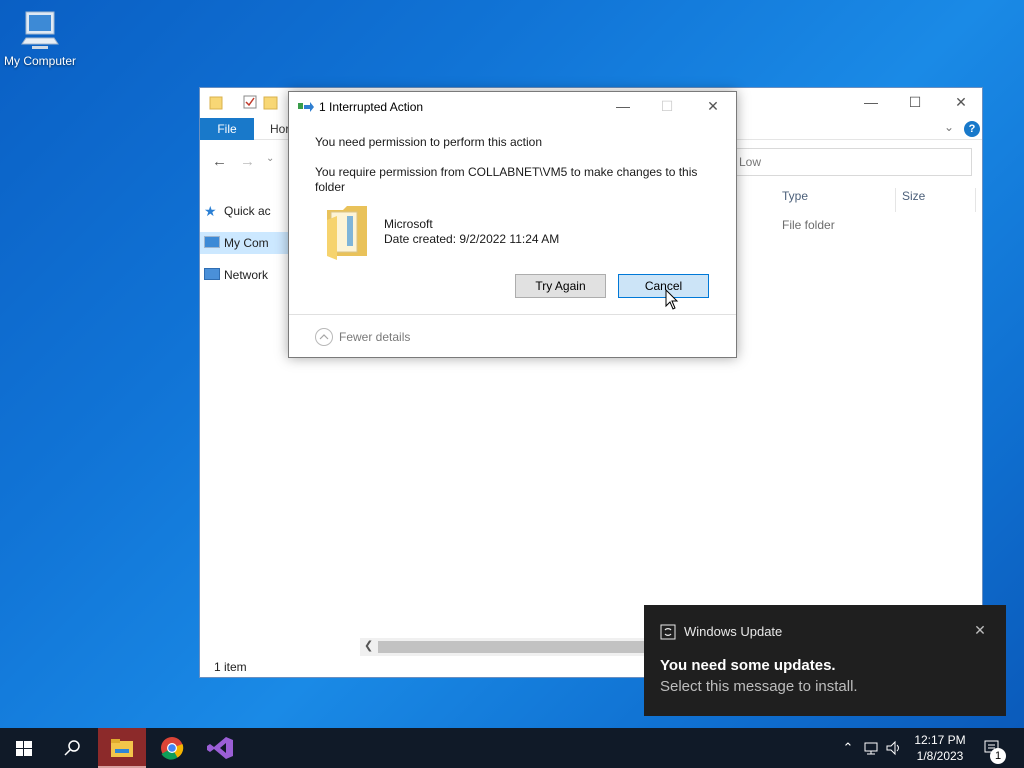  I want to click on visual-studio-icon, so click(220, 748).